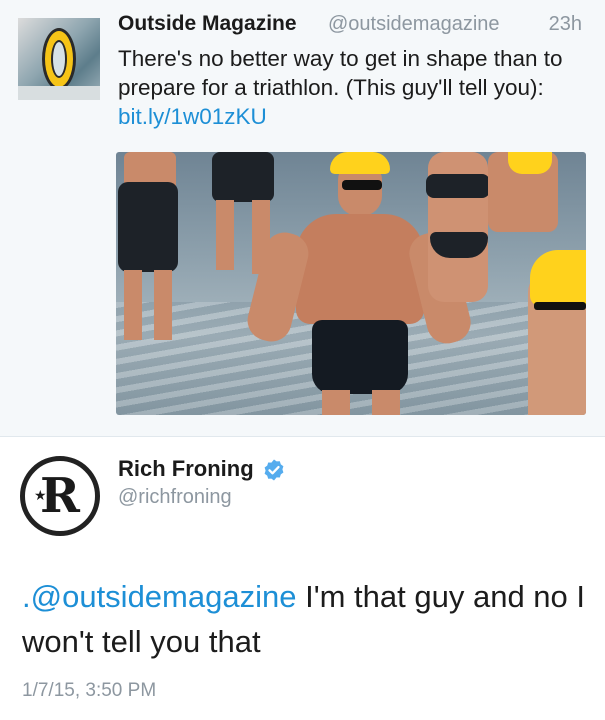 This screenshot has height=720, width=605. What do you see at coordinates (565, 24) in the screenshot?
I see `tweet-time: 23h` at bounding box center [565, 24].